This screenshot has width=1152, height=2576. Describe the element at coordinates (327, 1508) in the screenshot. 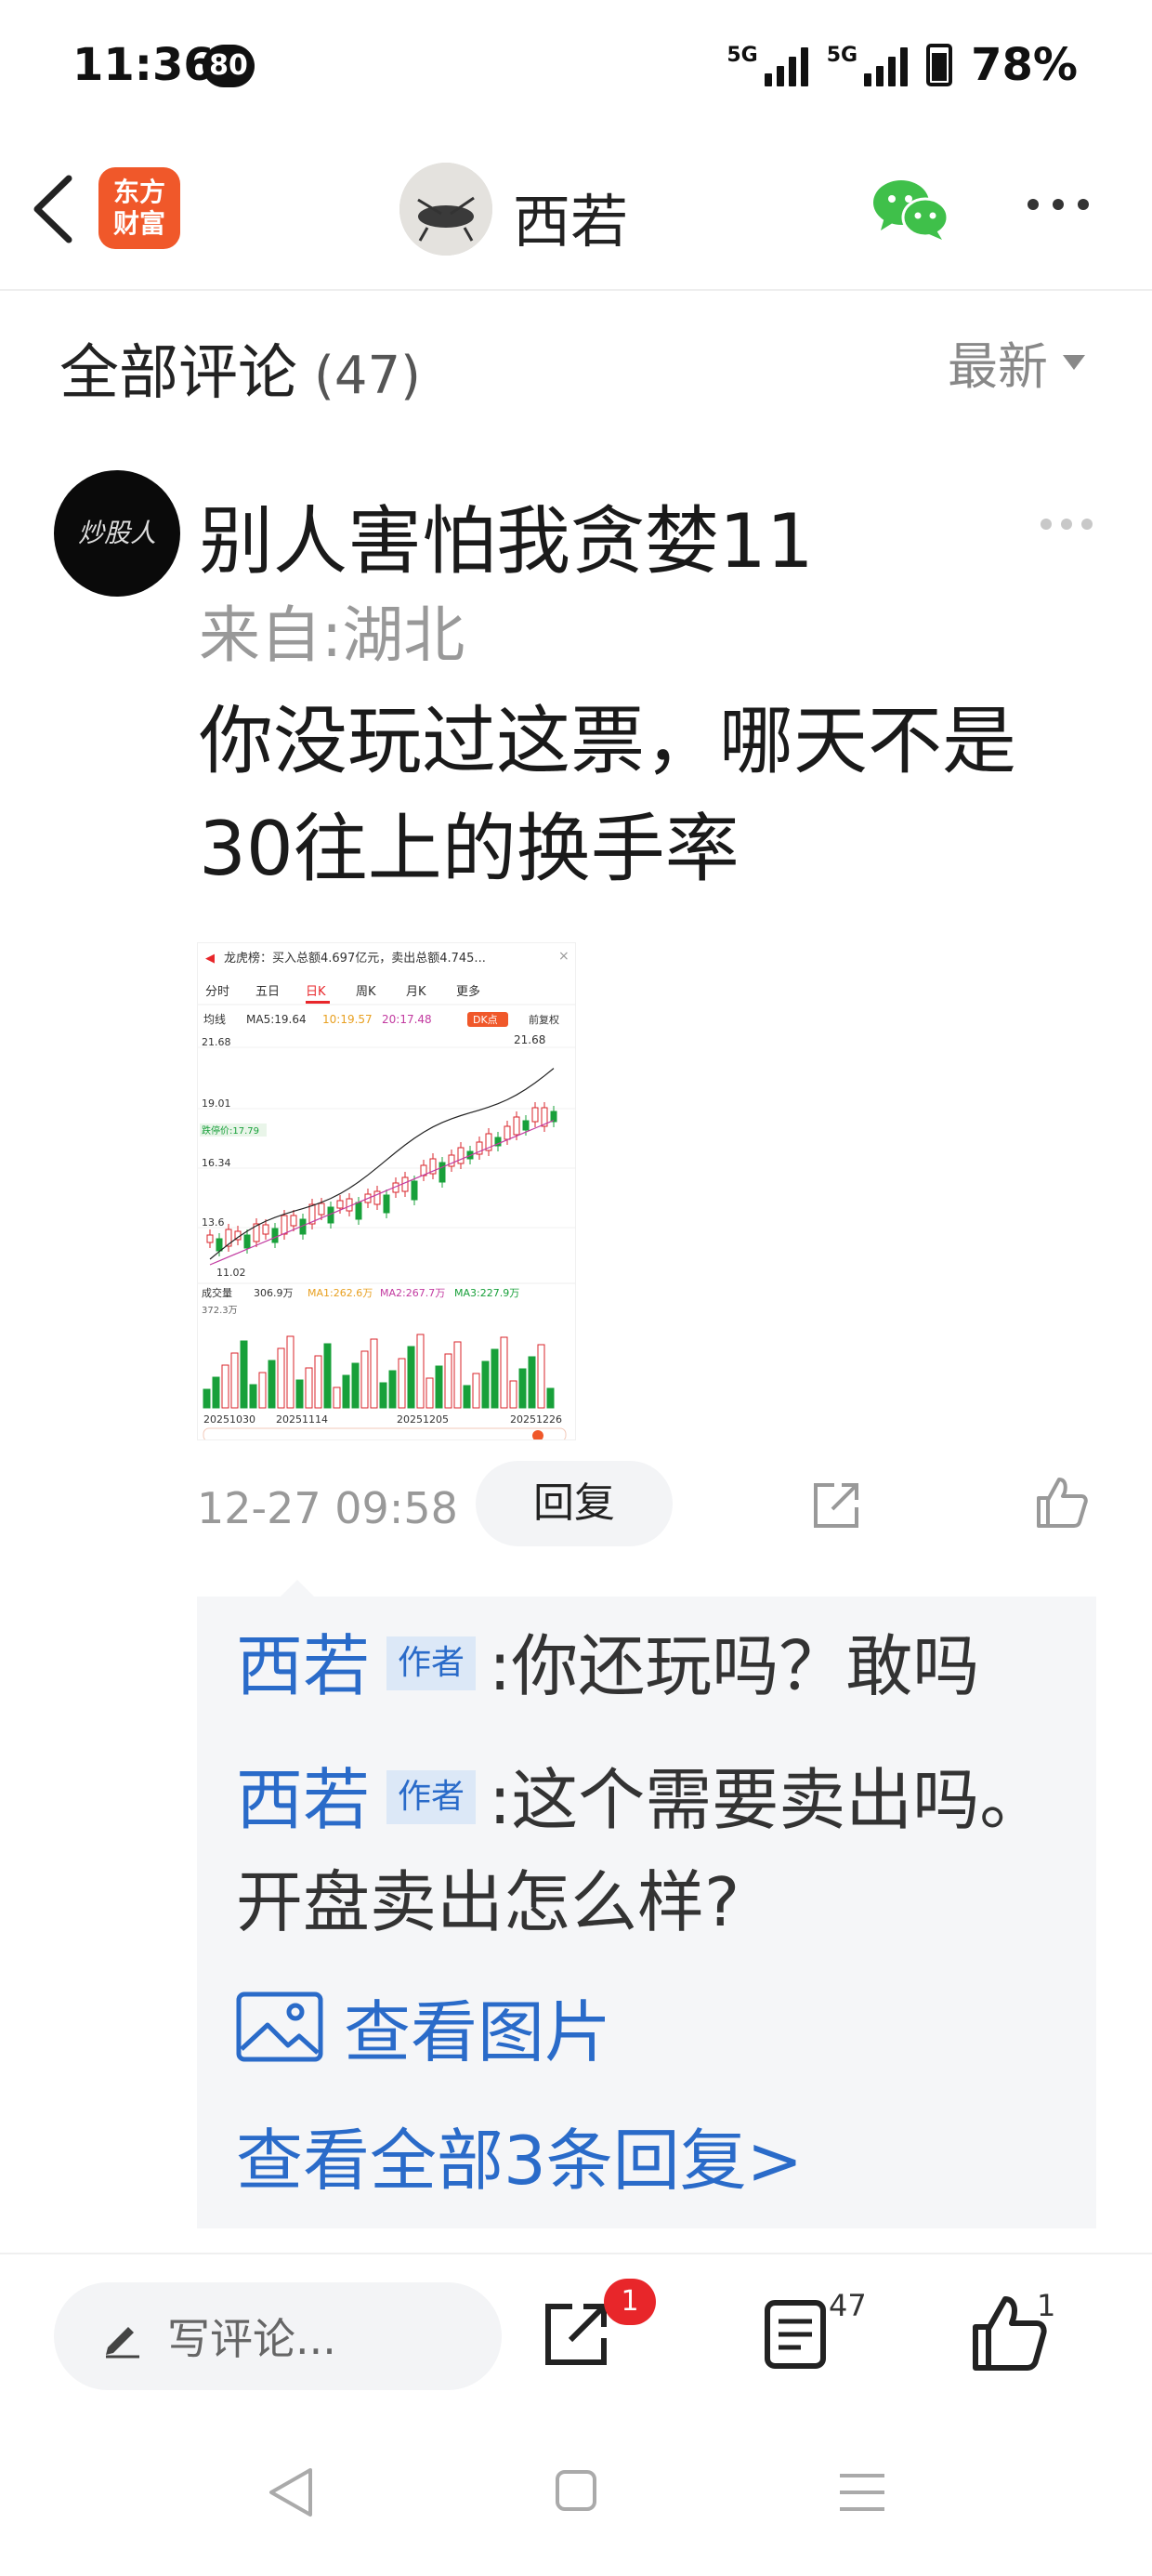

I see `comment-time: 12-27 09:58` at that location.